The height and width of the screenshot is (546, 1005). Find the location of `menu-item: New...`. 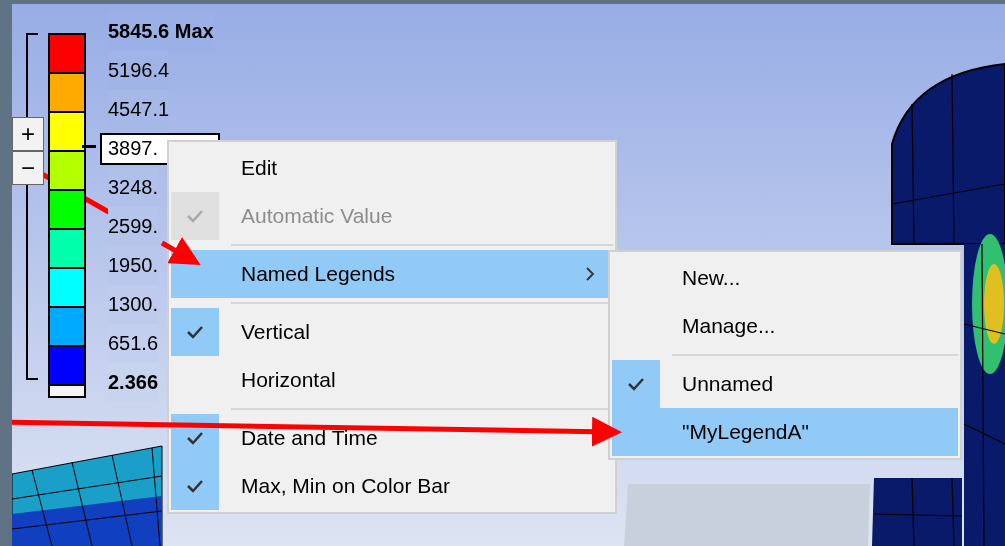

menu-item: New... is located at coordinates (785, 278).